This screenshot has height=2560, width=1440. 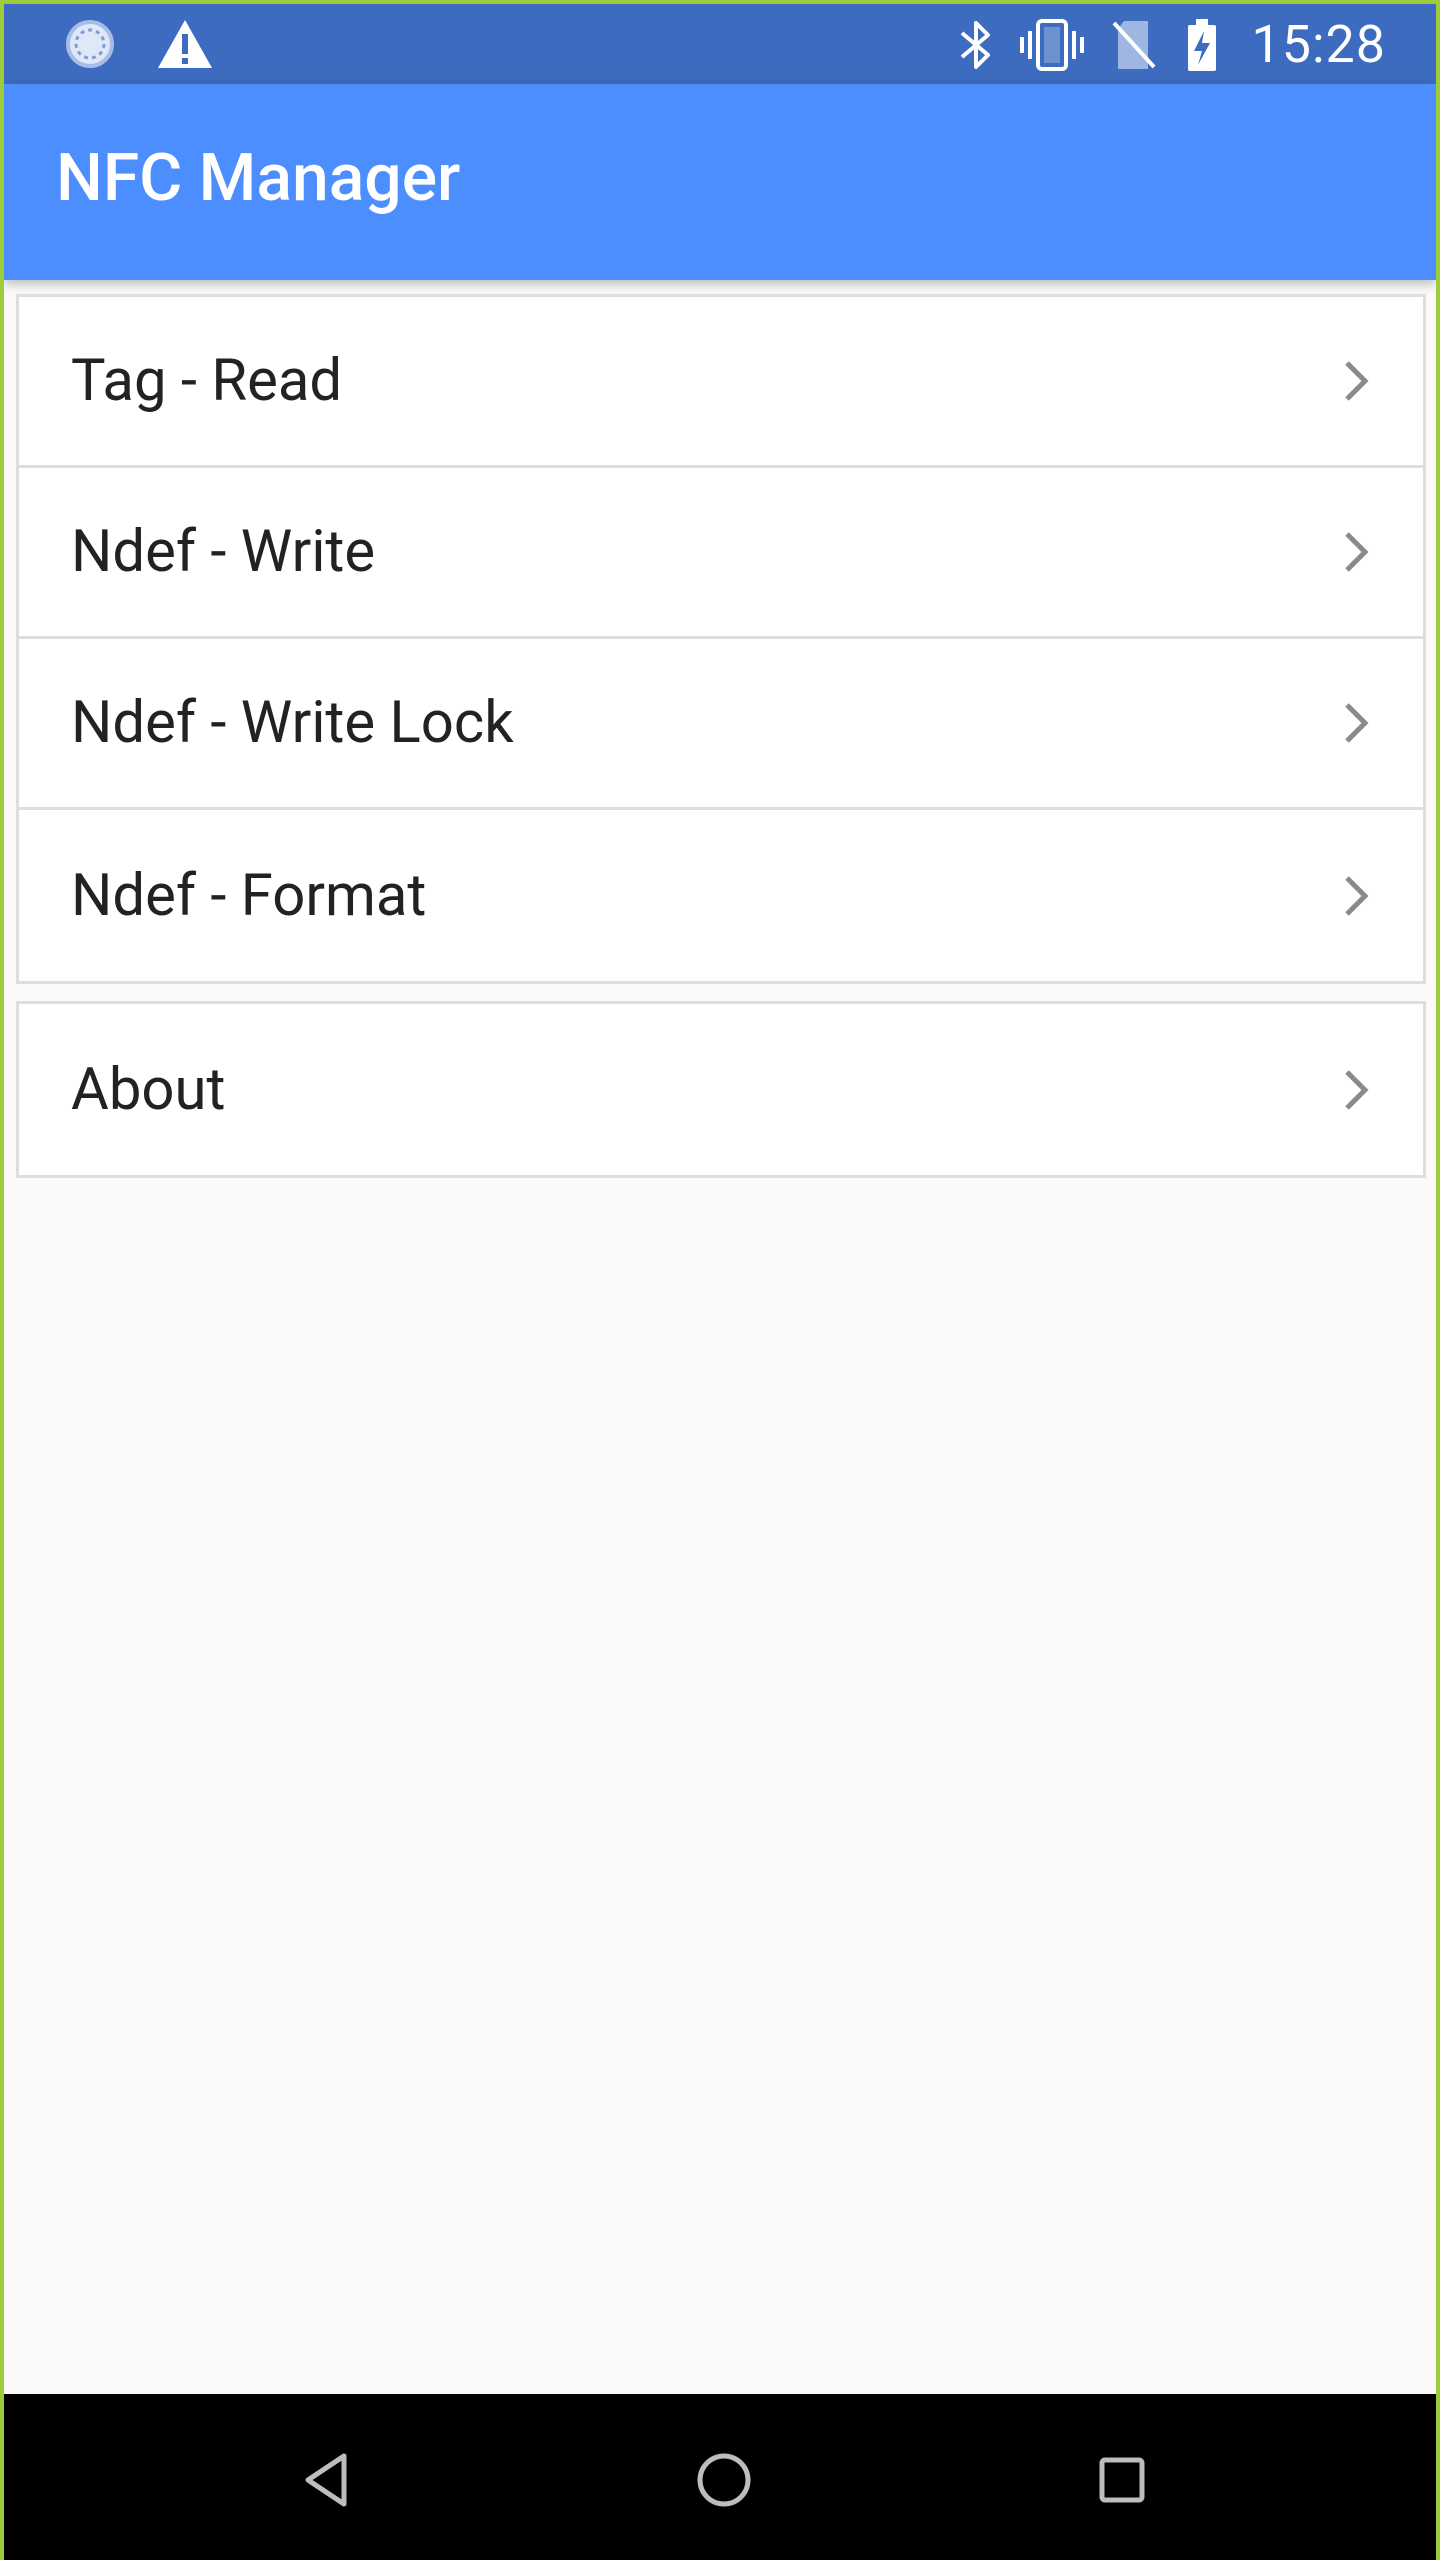 What do you see at coordinates (249, 895) in the screenshot?
I see `menu-item-label: Ndef - Format` at bounding box center [249, 895].